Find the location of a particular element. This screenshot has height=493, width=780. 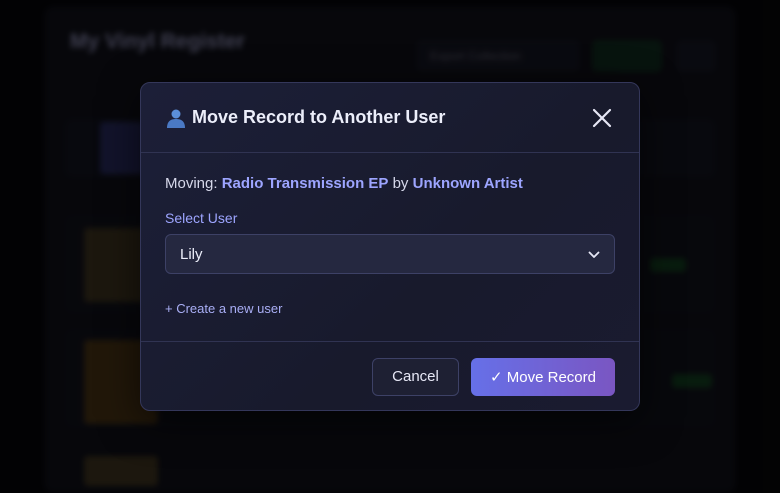

modal-footer: Cancel ✓ Move Record is located at coordinates (390, 376).